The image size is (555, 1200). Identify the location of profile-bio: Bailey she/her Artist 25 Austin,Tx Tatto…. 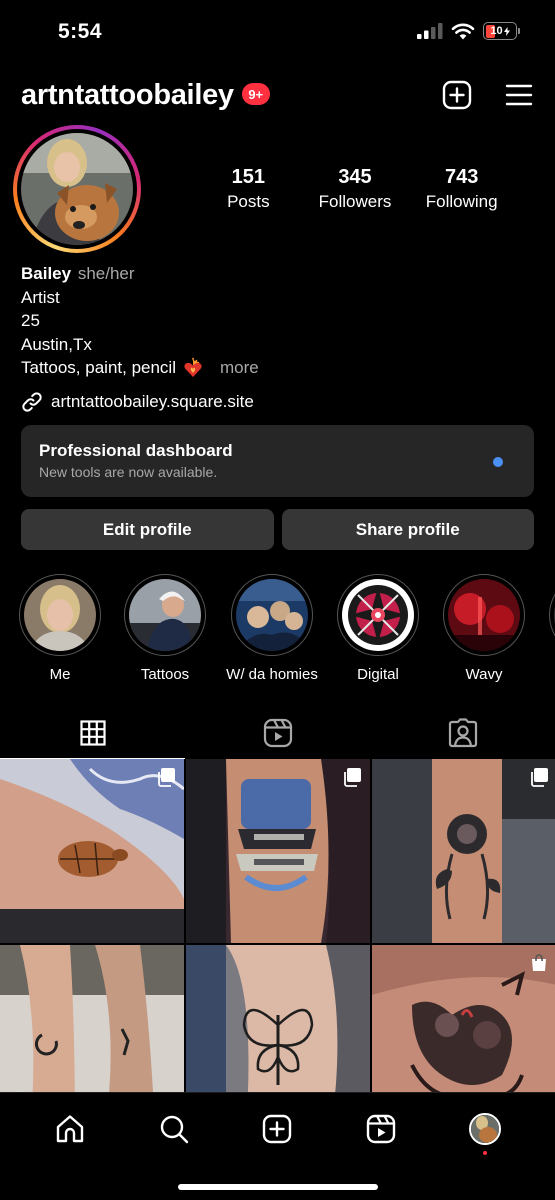
(140, 321).